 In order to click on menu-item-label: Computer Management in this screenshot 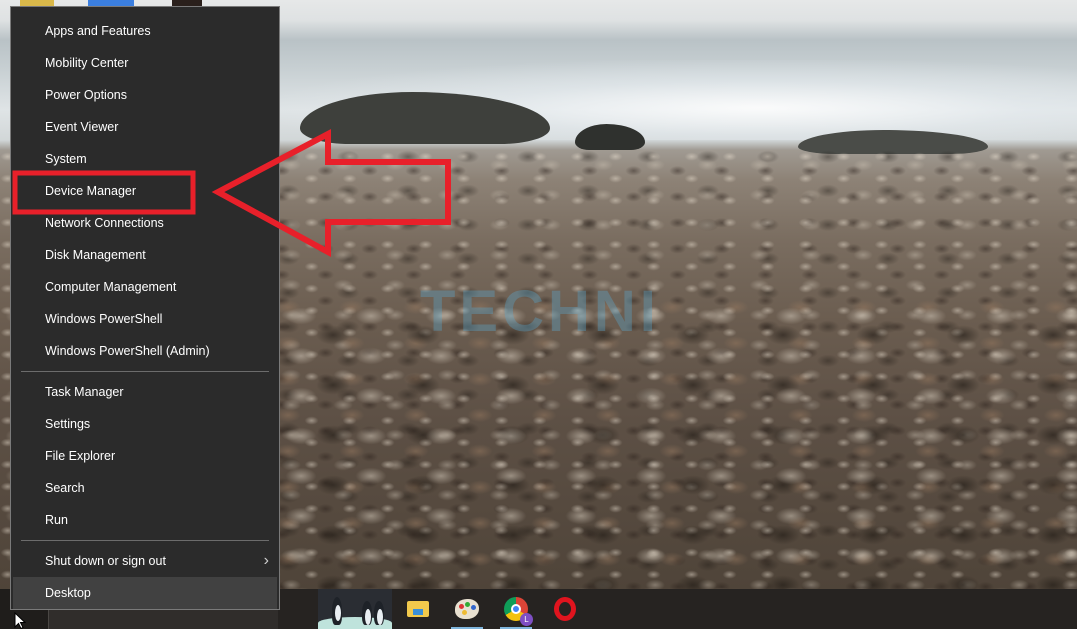, I will do `click(111, 287)`.